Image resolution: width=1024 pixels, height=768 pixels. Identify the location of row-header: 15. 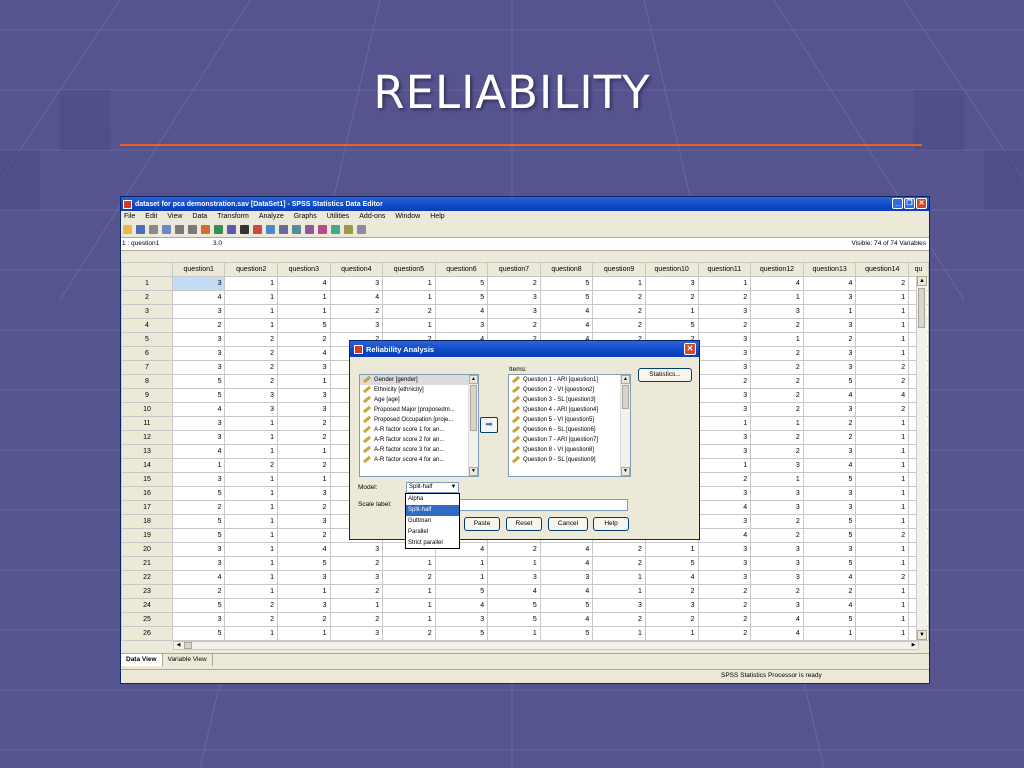
(147, 479).